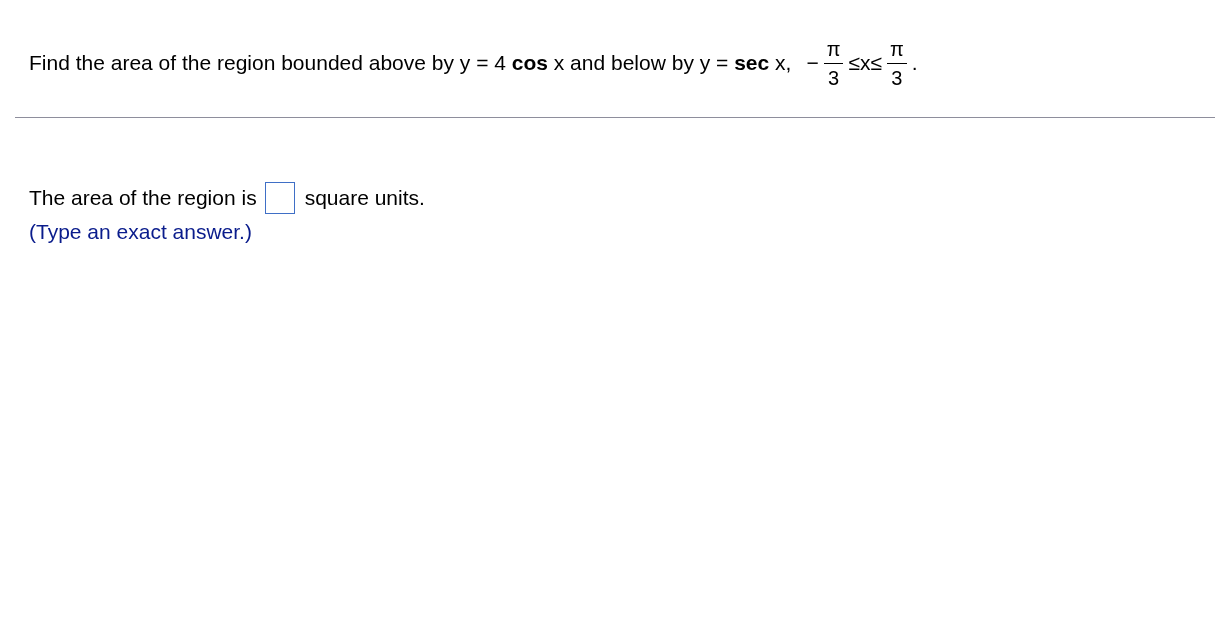  I want to click on answer-field, so click(279, 198).